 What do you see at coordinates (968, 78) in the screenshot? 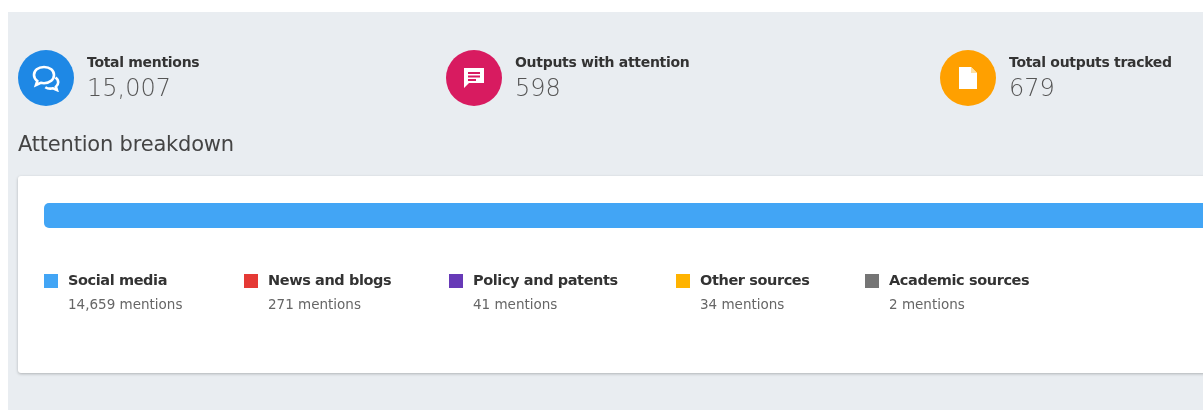
I see `document-icon` at bounding box center [968, 78].